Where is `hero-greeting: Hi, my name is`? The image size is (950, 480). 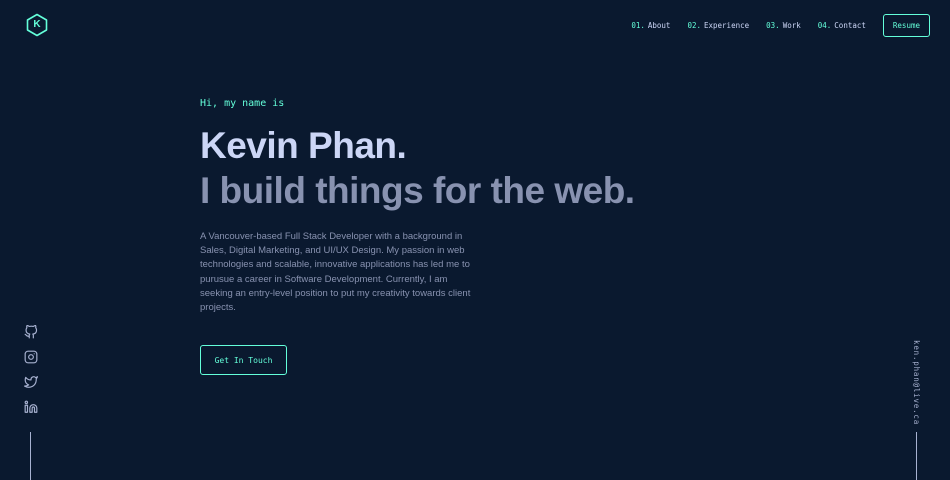
hero-greeting: Hi, my name is is located at coordinates (242, 103).